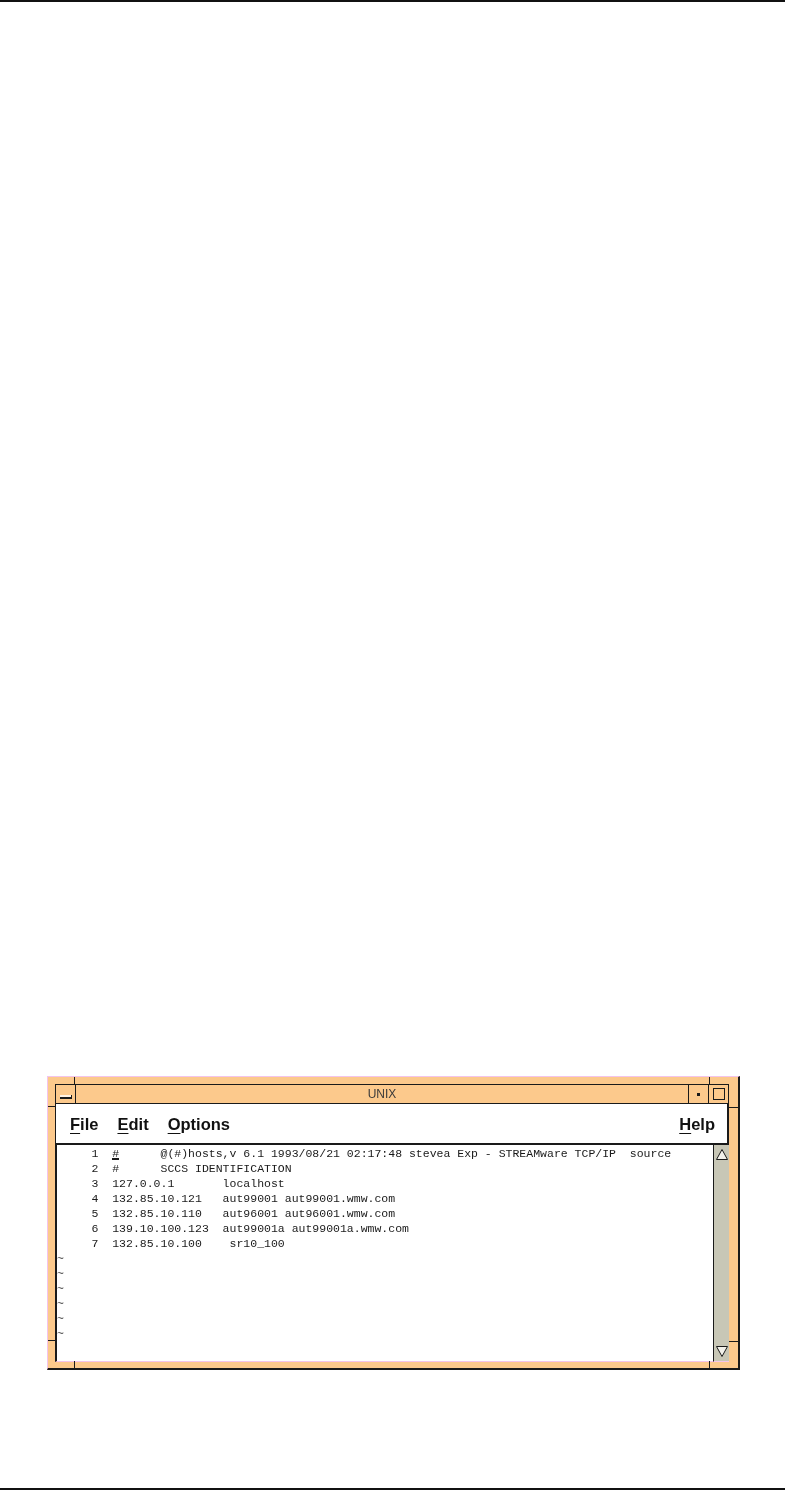 The width and height of the screenshot is (785, 1490). Describe the element at coordinates (84, 1124) in the screenshot. I see `menu-item: File` at that location.